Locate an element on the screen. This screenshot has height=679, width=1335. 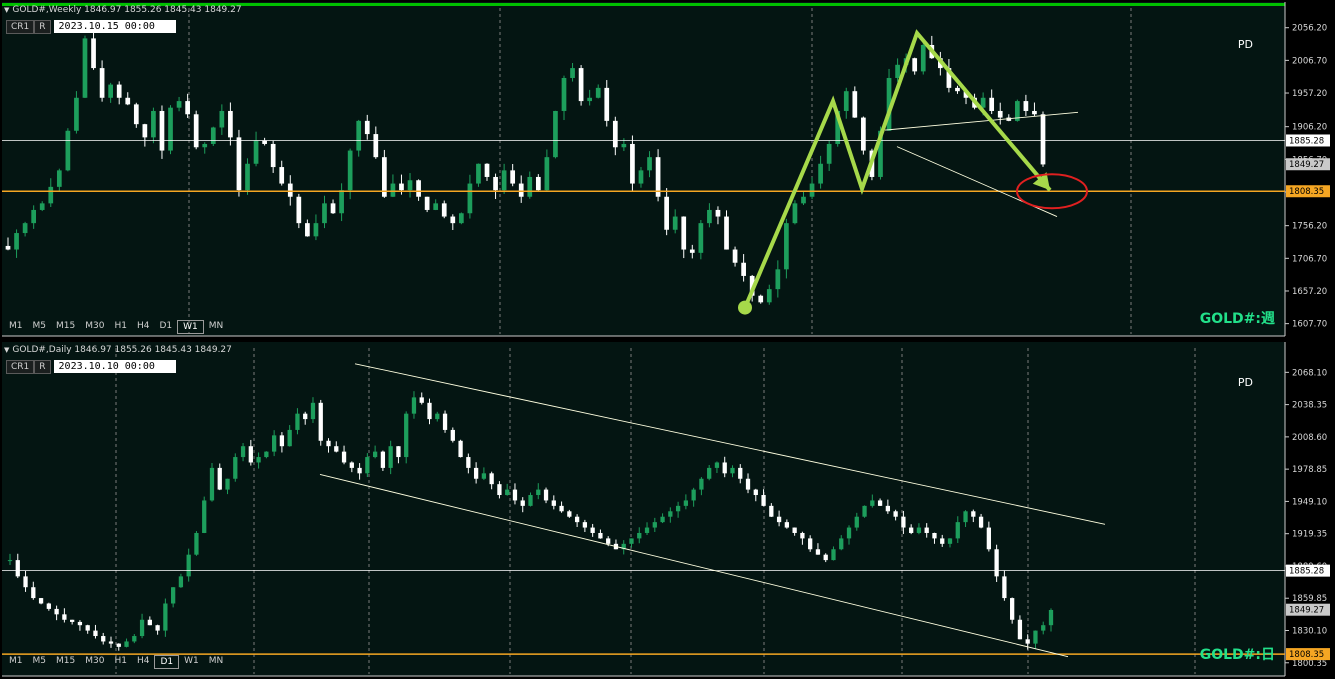
price-tick-label: 2006.70 is located at coordinates (1309, 61).